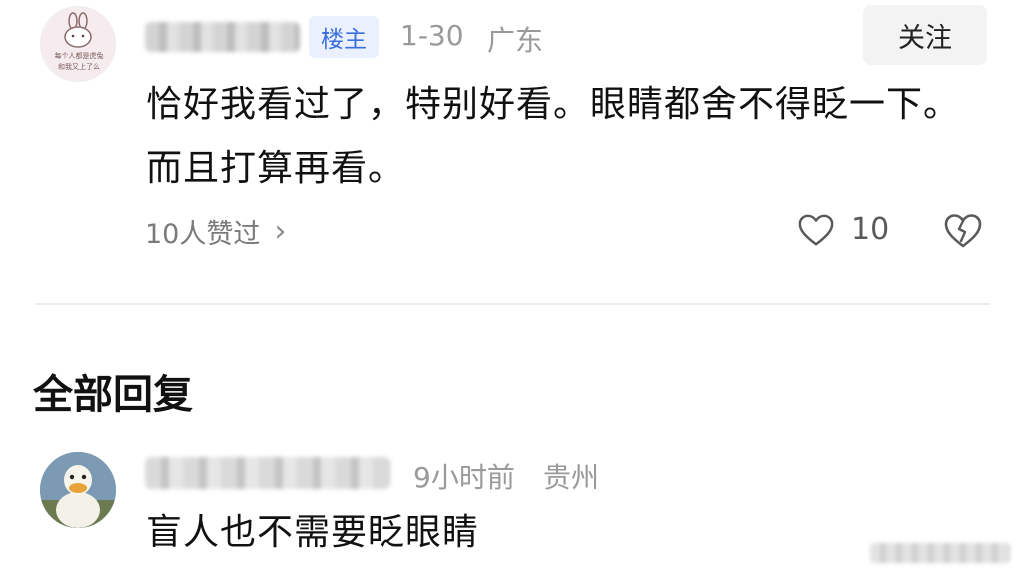 This screenshot has width=1032, height=570. What do you see at coordinates (432, 35) in the screenshot?
I see `op-date: 1-30` at bounding box center [432, 35].